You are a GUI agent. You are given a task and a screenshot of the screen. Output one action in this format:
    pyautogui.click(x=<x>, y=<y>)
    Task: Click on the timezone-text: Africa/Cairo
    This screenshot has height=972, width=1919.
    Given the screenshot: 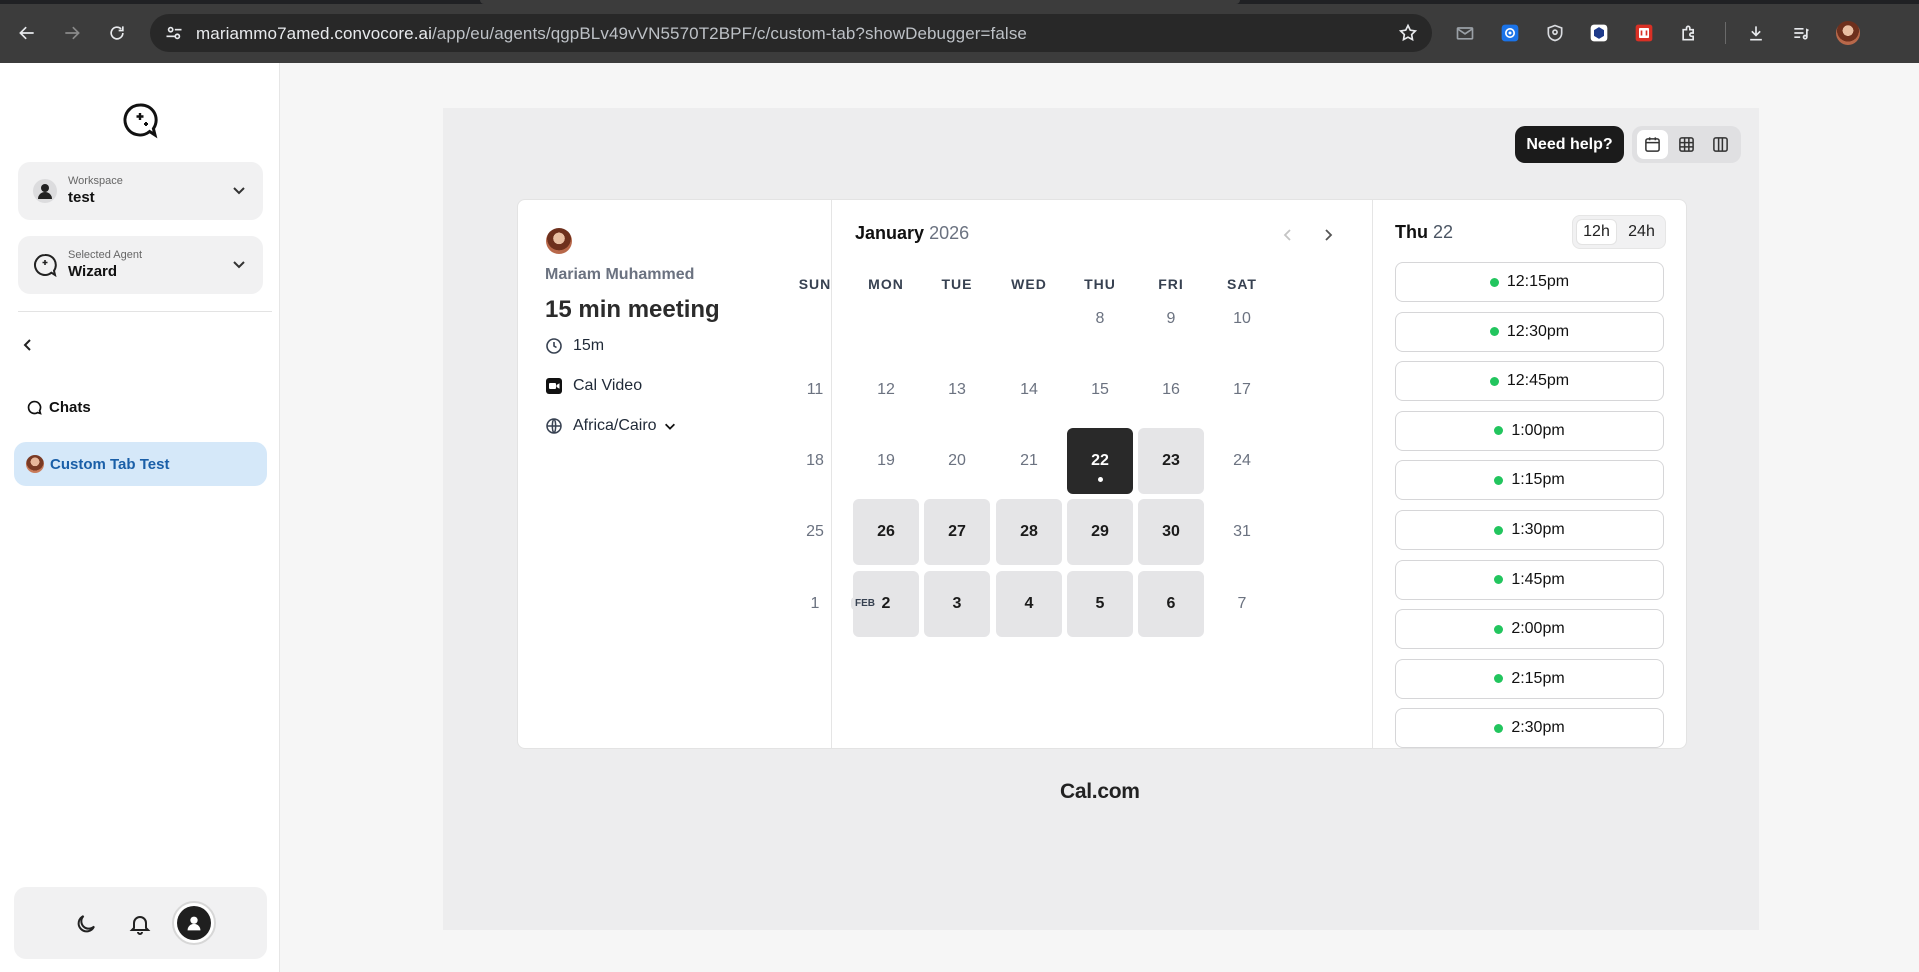 What is the action you would take?
    pyautogui.click(x=615, y=425)
    